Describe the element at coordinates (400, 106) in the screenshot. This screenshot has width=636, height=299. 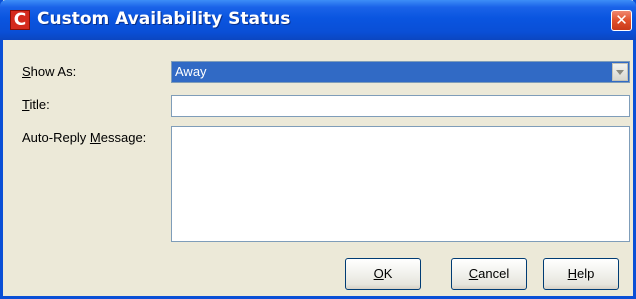
I see `title-input` at that location.